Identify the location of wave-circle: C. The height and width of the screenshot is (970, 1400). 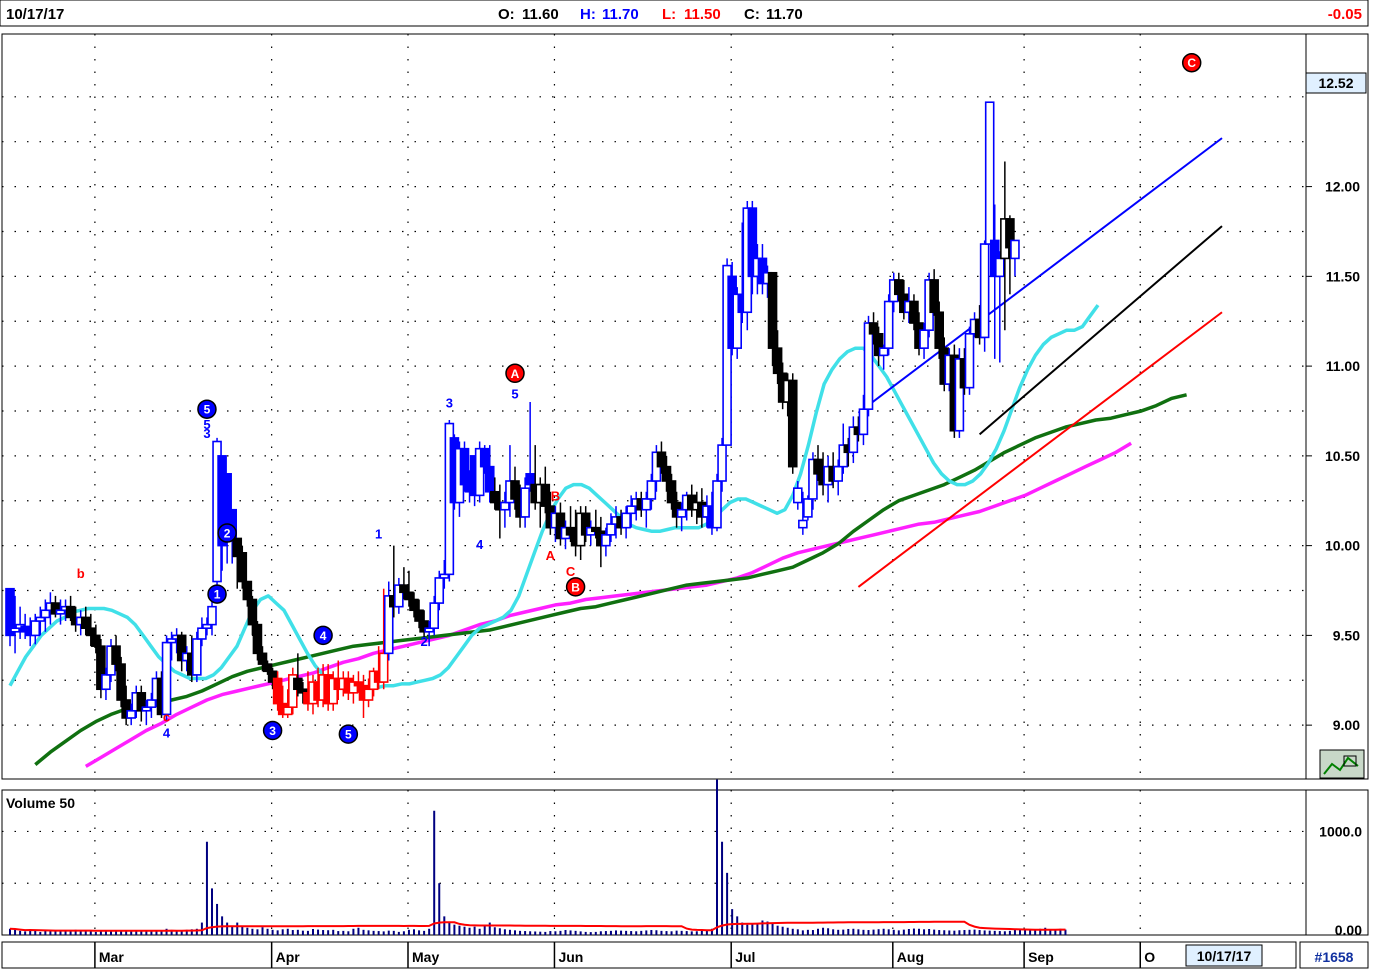
(1191, 62).